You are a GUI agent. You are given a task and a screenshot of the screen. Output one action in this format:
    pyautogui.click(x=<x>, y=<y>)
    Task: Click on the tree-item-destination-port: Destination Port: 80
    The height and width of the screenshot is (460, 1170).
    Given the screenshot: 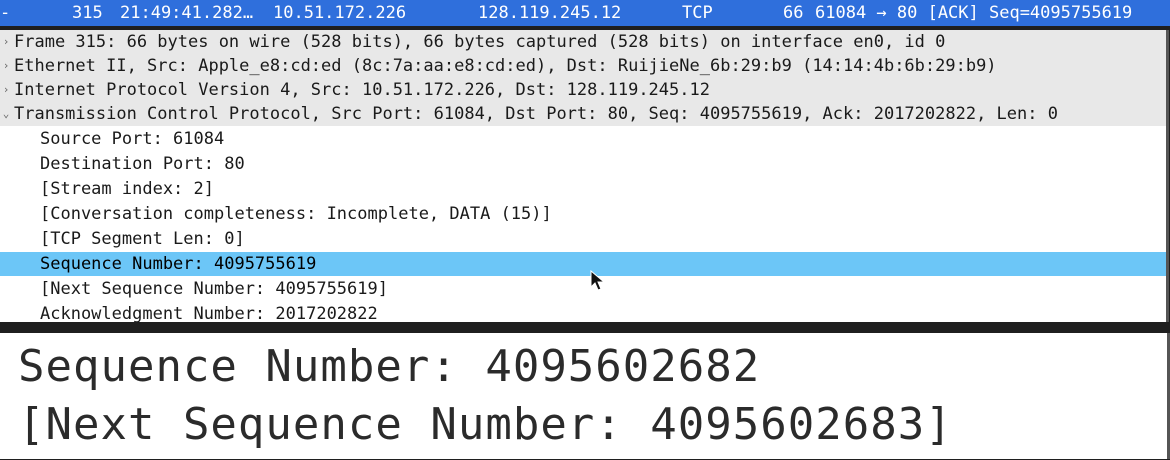 What is the action you would take?
    pyautogui.click(x=583, y=164)
    